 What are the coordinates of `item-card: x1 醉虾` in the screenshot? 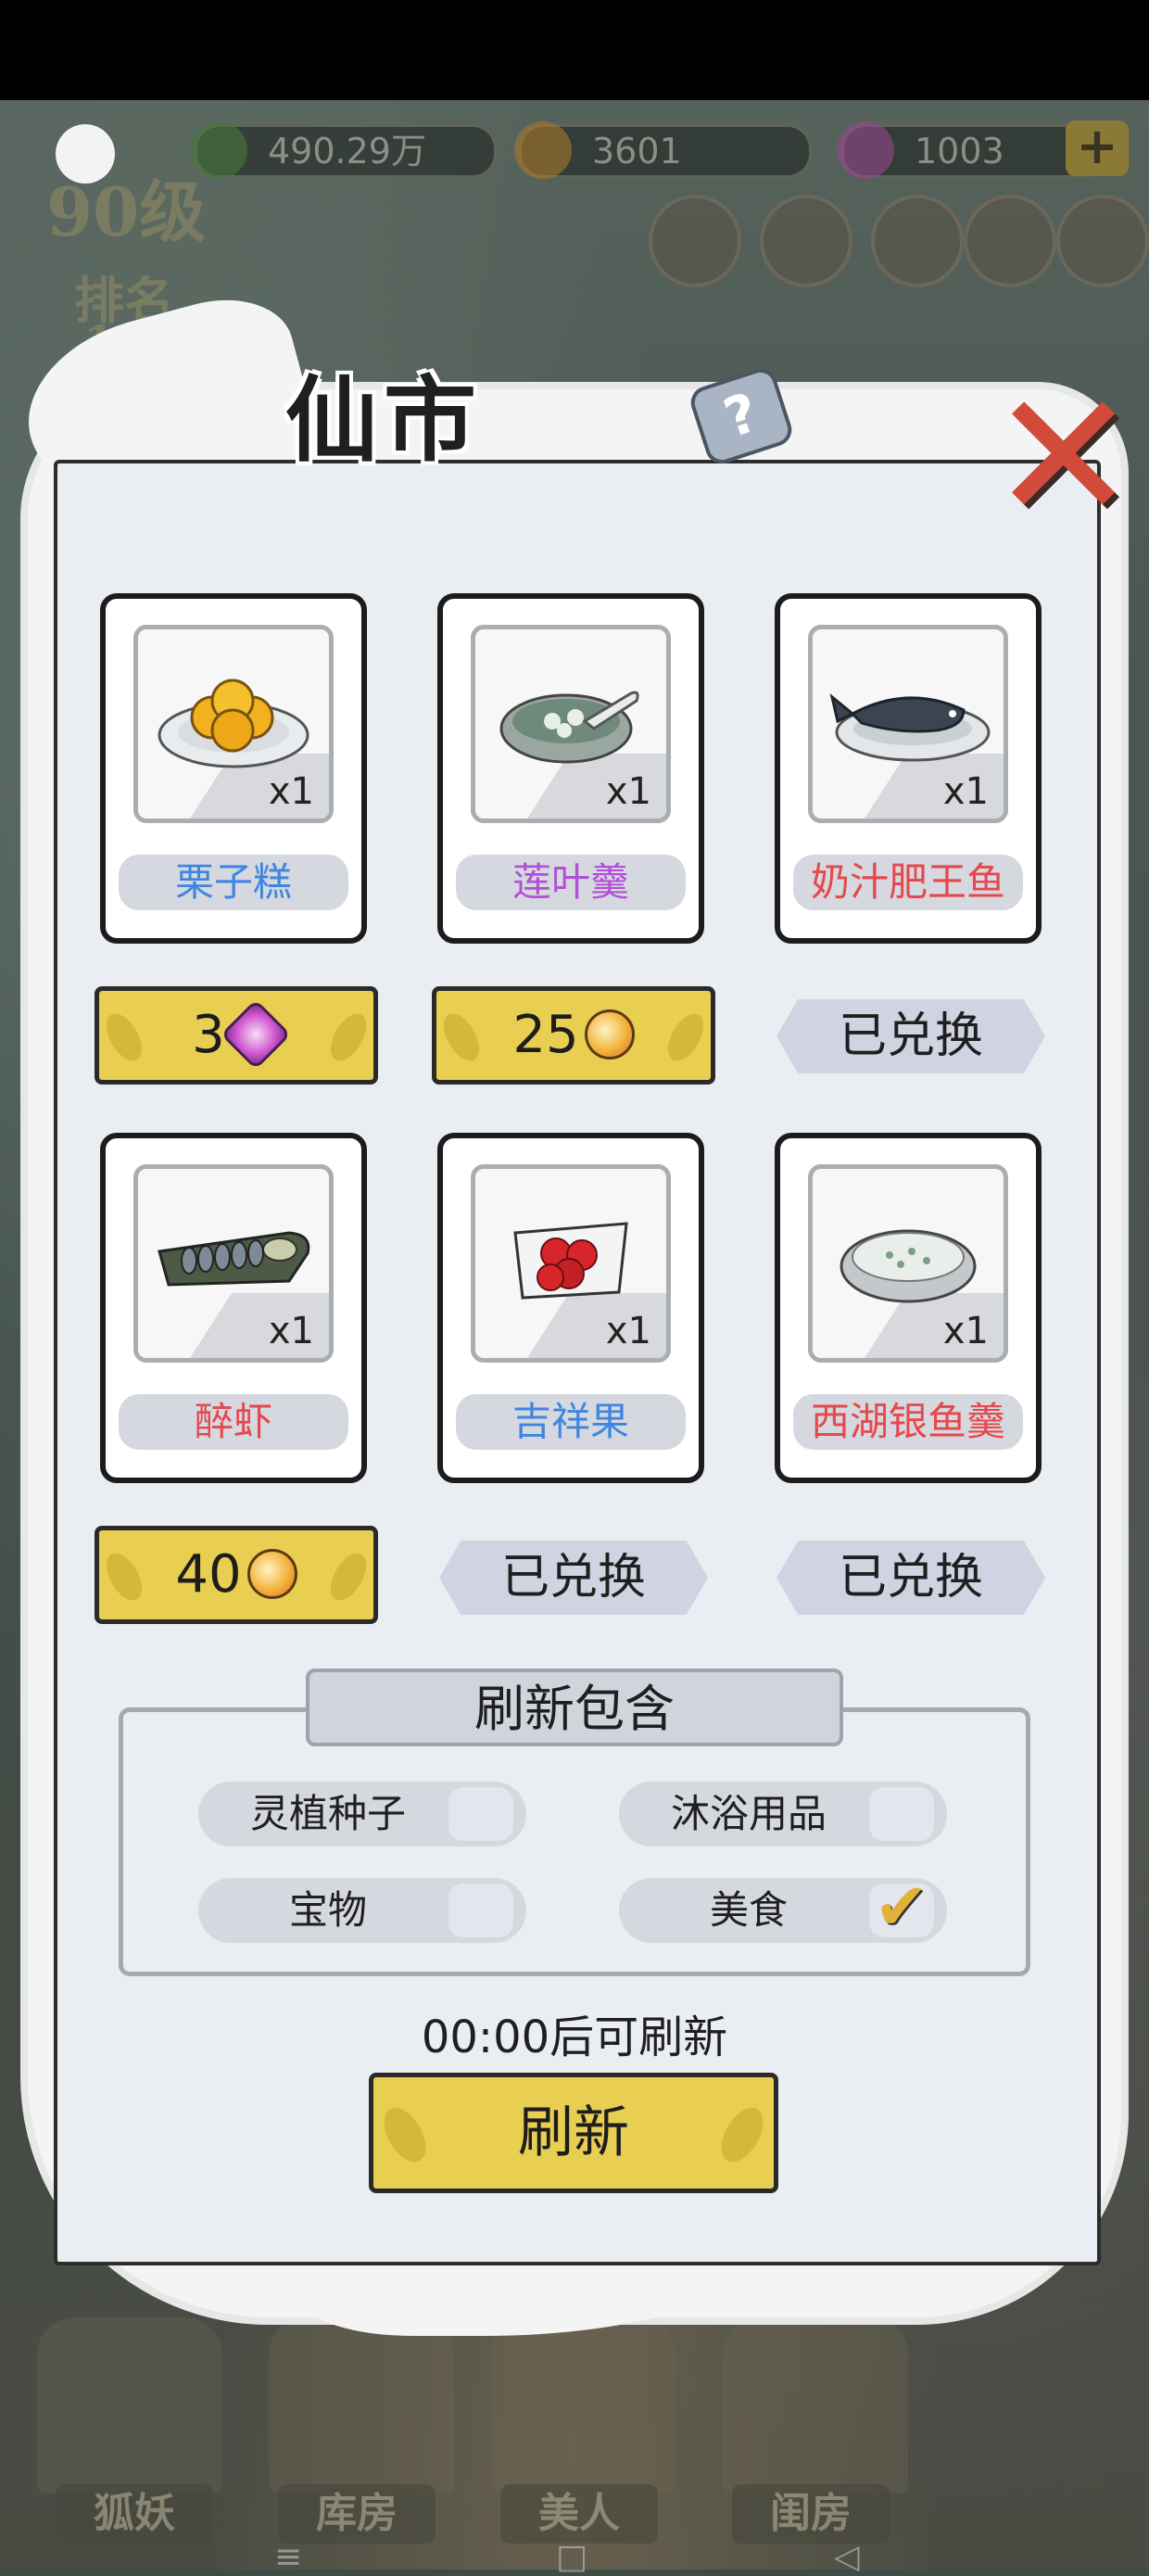 It's located at (233, 1308).